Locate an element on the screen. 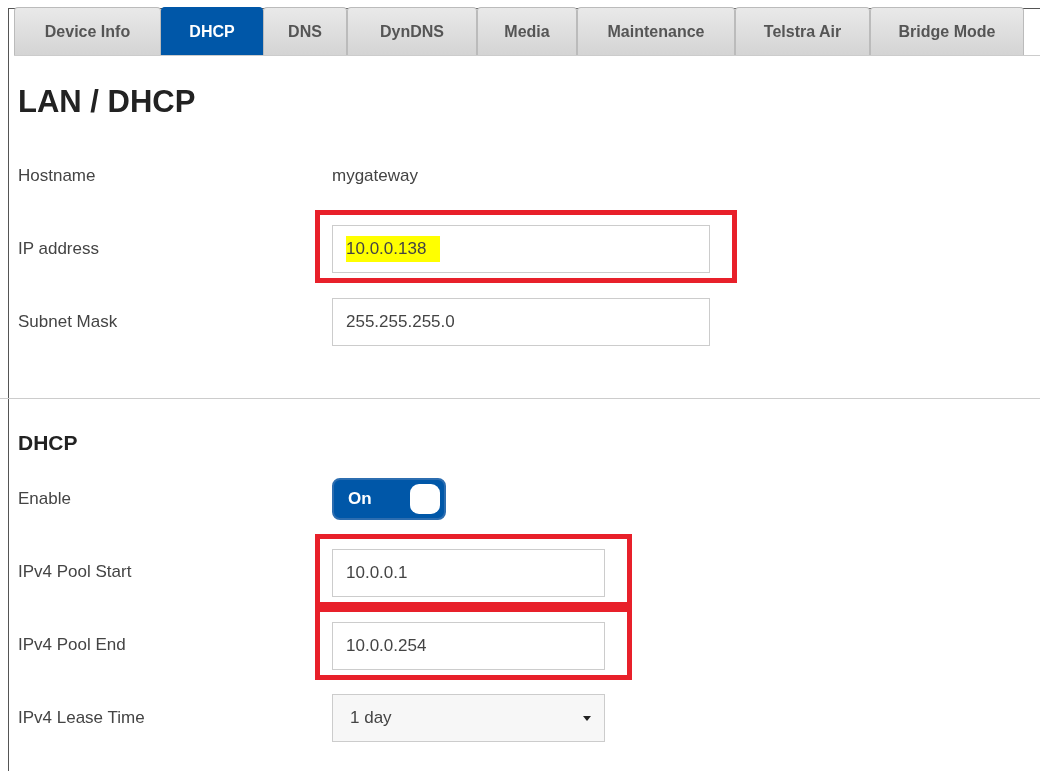 This screenshot has height=771, width=1040. tab: Telstra Air is located at coordinates (802, 31).